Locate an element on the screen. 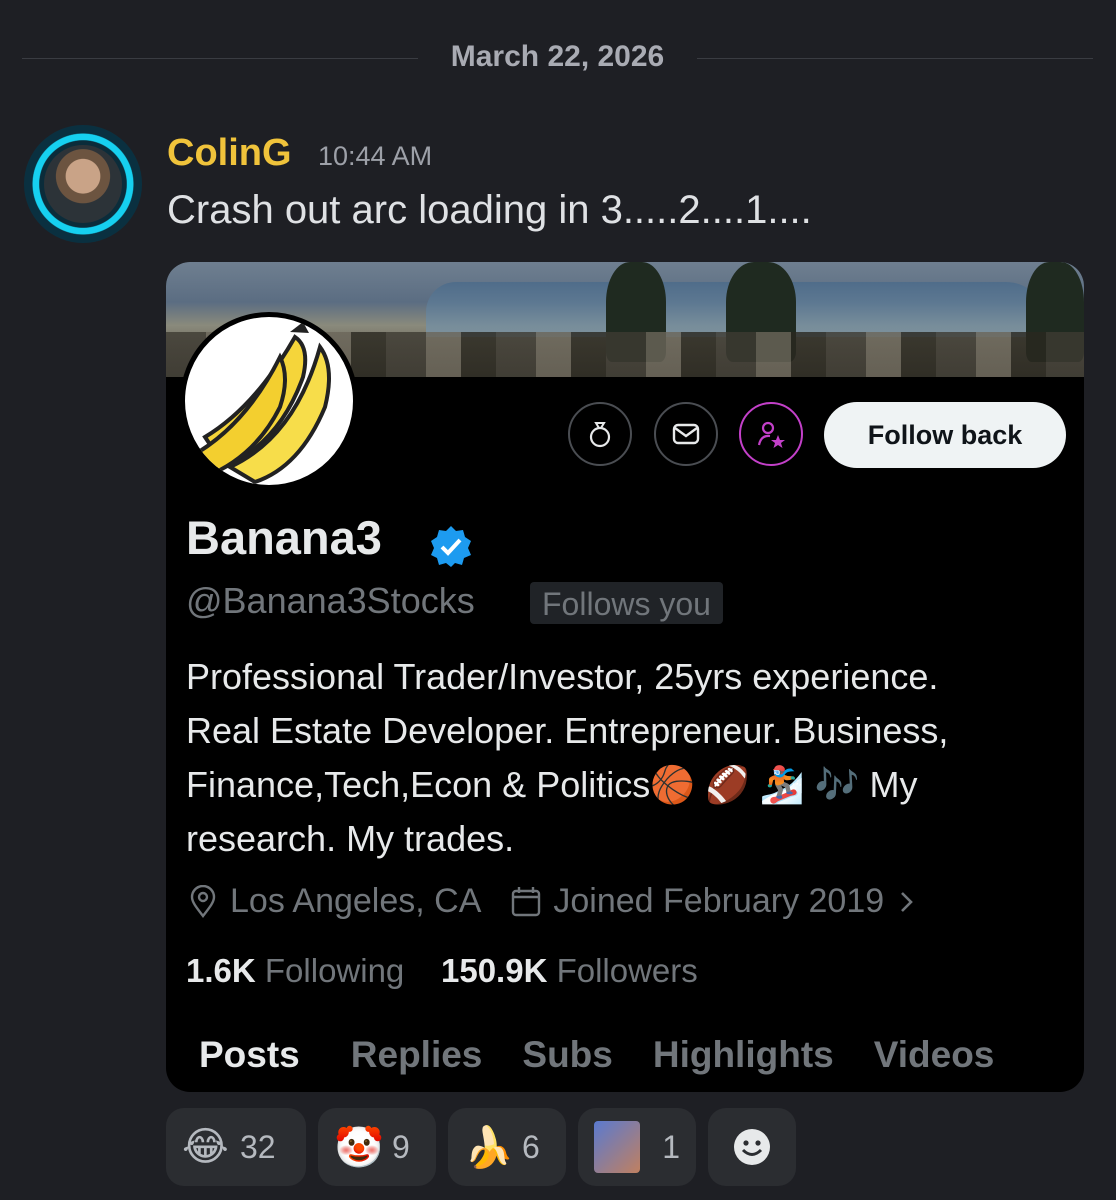 The height and width of the screenshot is (1200, 1116). avatar-photo is located at coordinates (83, 184).